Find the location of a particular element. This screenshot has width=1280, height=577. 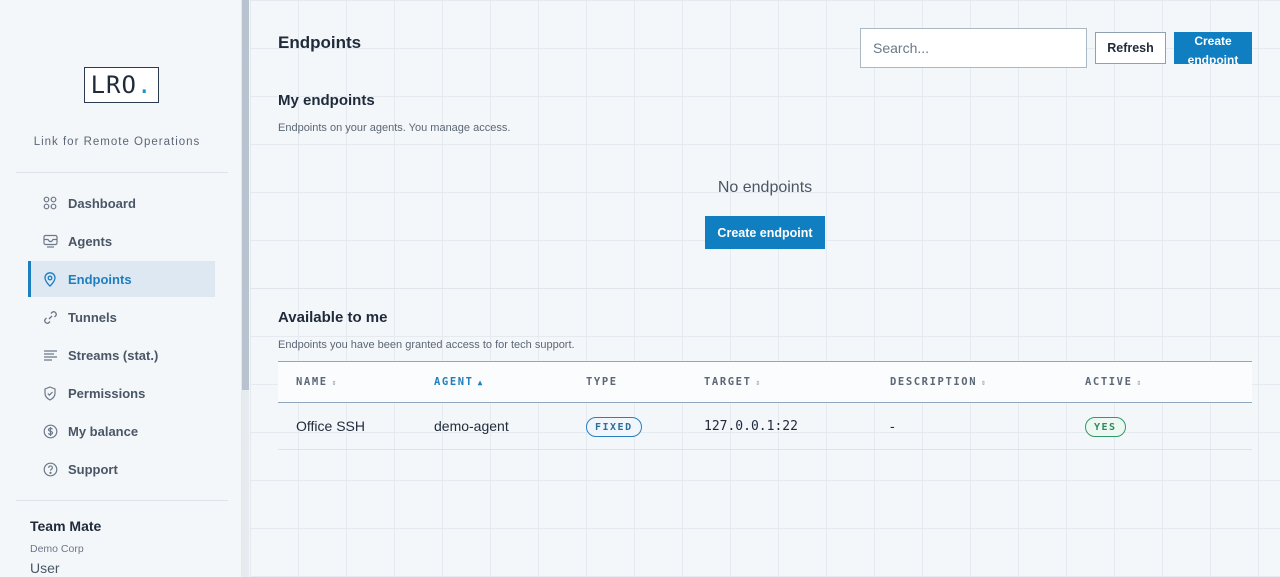

page-title: Endpoints is located at coordinates (320, 42).